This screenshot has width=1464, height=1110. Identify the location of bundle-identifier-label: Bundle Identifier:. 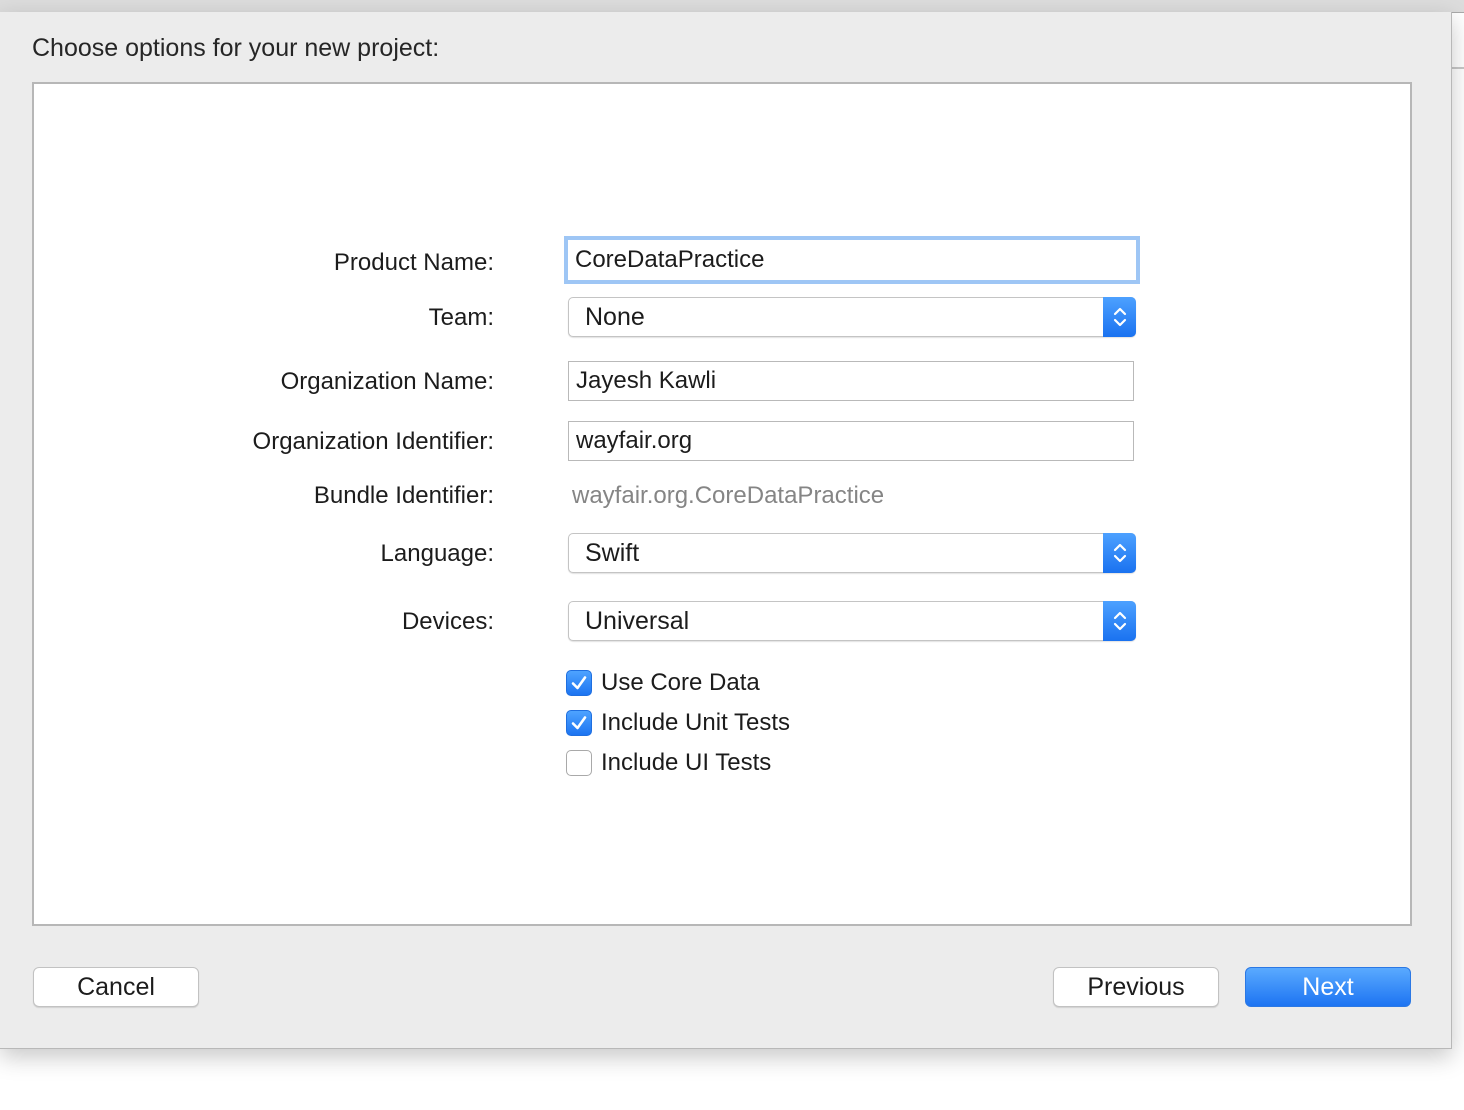
(403, 495).